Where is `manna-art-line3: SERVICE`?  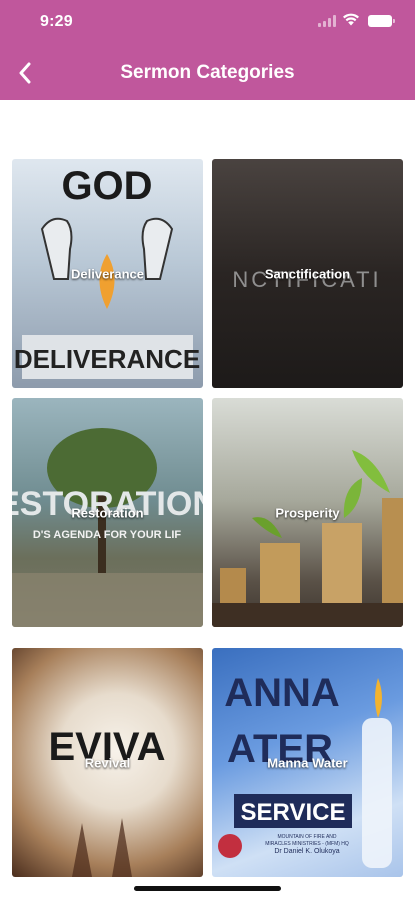 manna-art-line3: SERVICE is located at coordinates (293, 812).